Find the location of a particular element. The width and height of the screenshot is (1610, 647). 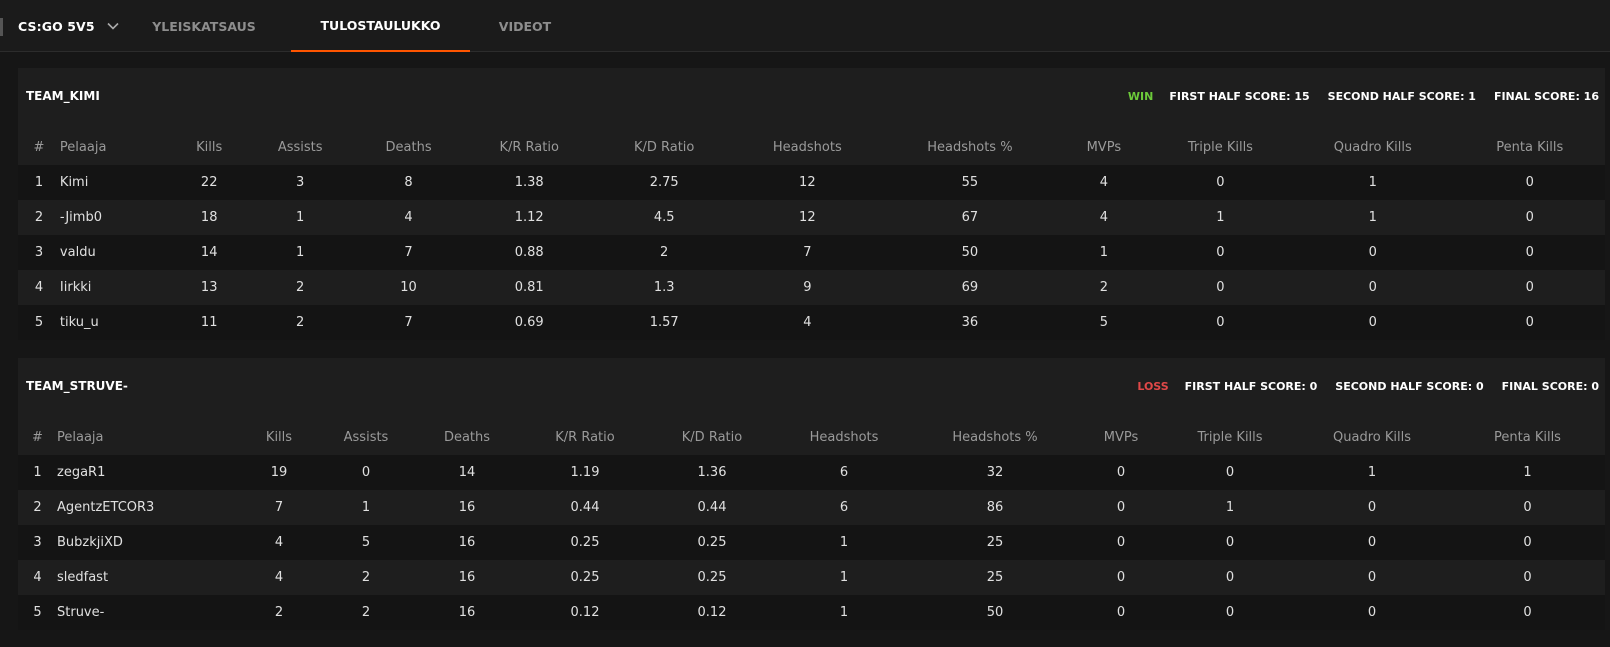

first-half-score: FIRST HALF SCORE: 0 is located at coordinates (1251, 386).